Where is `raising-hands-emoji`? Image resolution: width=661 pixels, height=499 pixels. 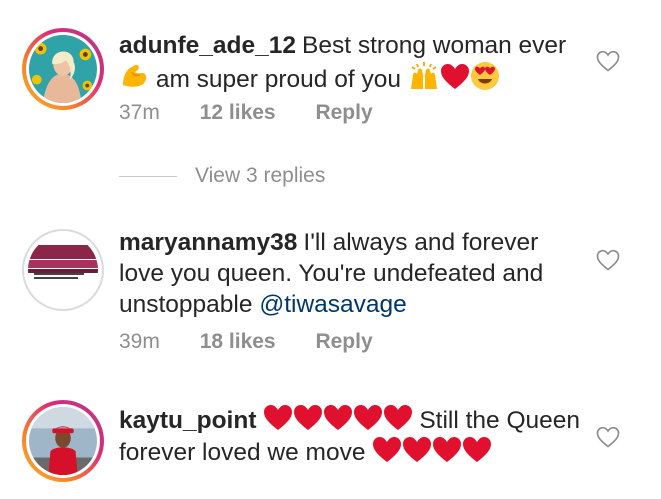 raising-hands-emoji is located at coordinates (424, 76).